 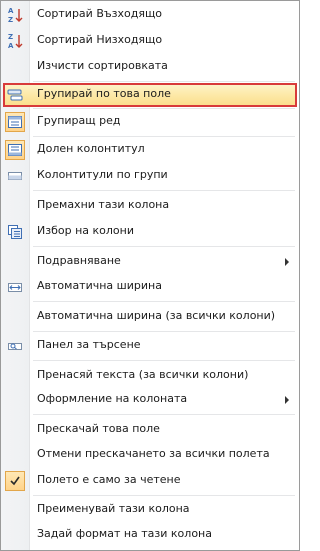 I want to click on menu-item-label: Изчисти сортировката, so click(x=102, y=65).